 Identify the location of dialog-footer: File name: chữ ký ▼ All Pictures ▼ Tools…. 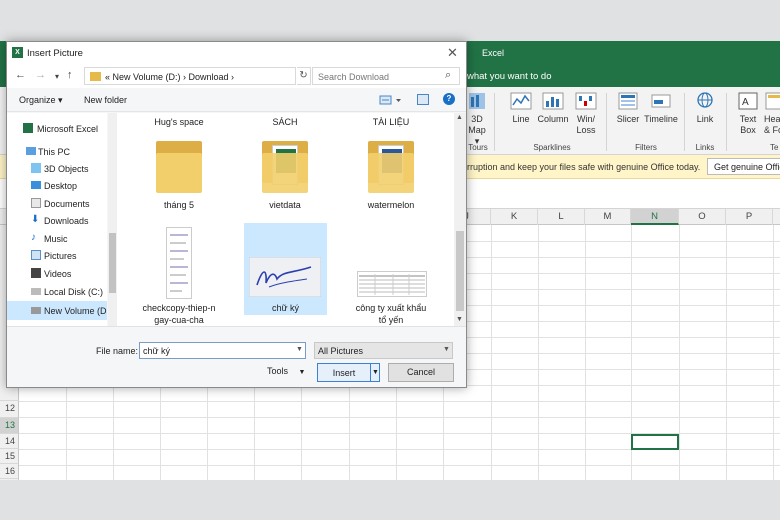
(236, 356).